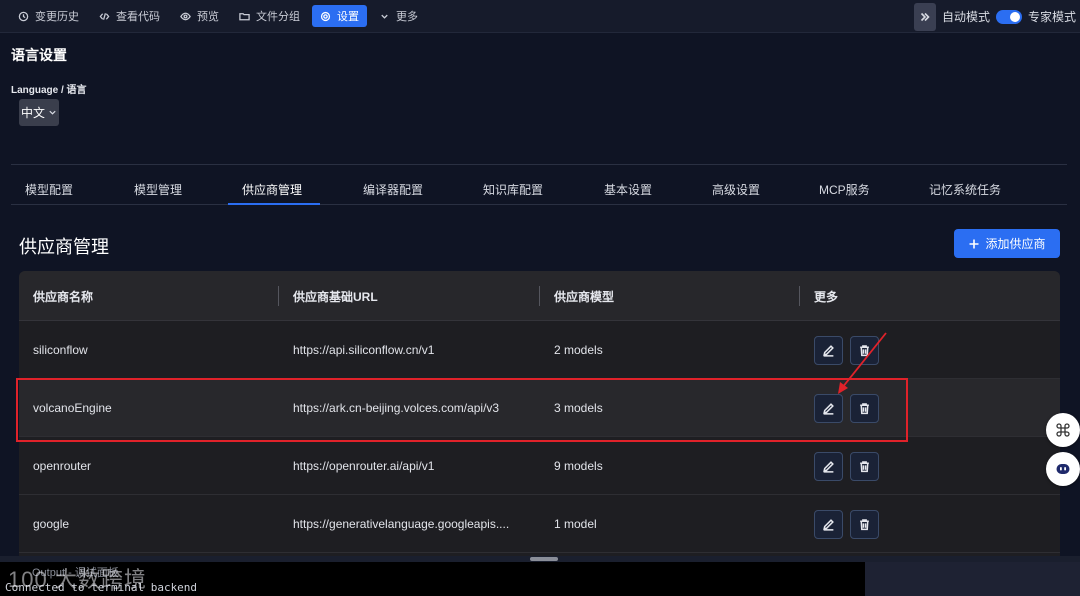 This screenshot has height=596, width=1080. What do you see at coordinates (348, 17) in the screenshot?
I see `settings-label: 设置` at bounding box center [348, 17].